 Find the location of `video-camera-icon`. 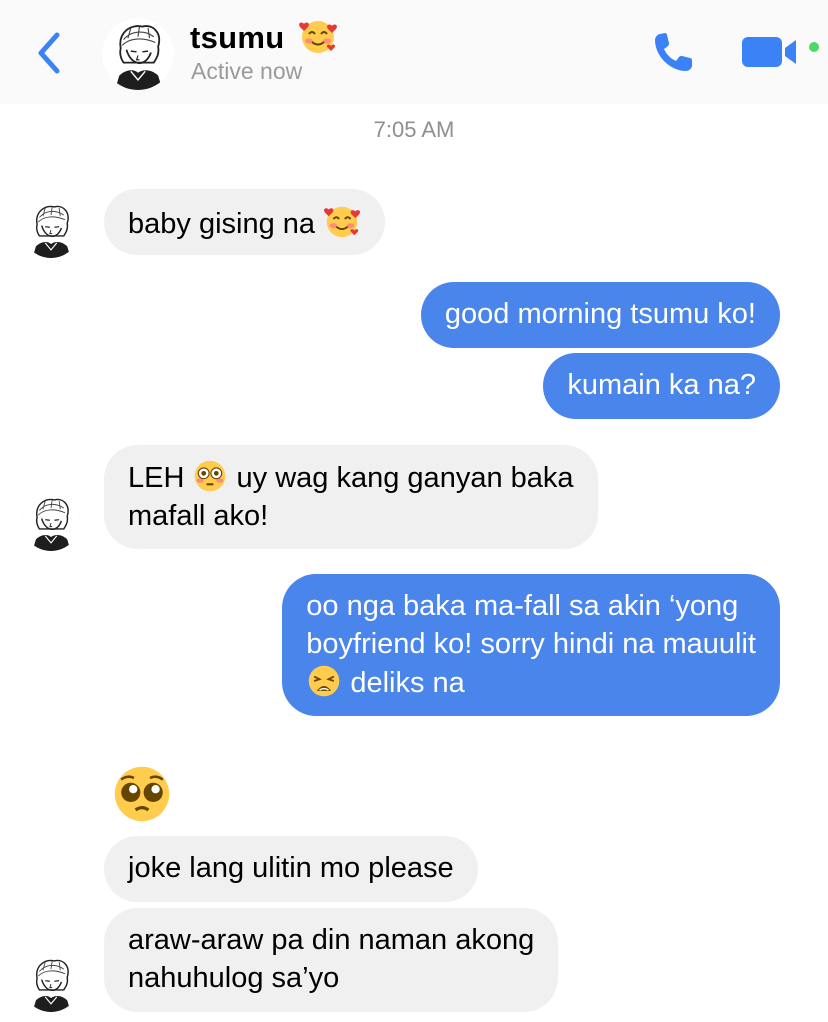

video-camera-icon is located at coordinates (782, 52).